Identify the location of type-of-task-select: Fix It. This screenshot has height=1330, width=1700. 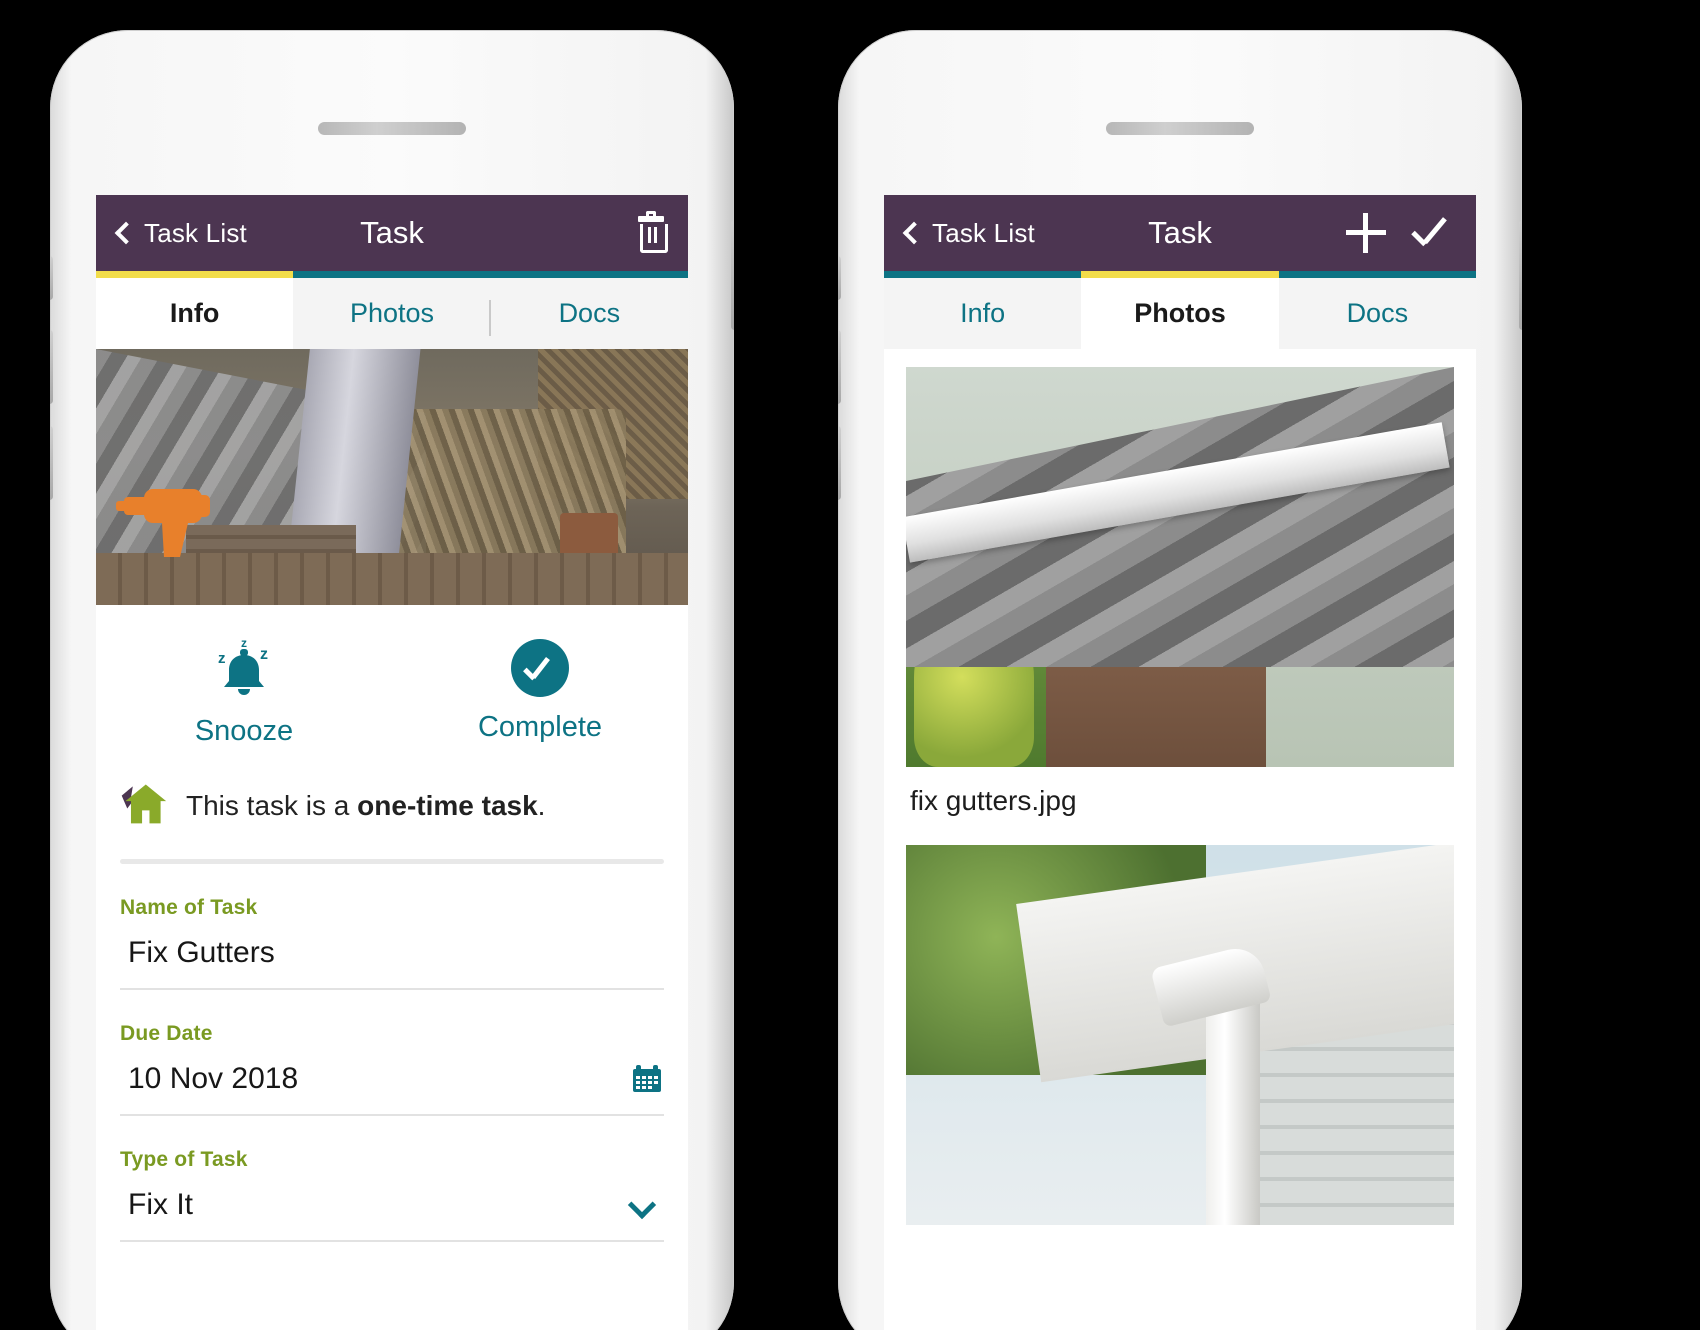
(160, 1205).